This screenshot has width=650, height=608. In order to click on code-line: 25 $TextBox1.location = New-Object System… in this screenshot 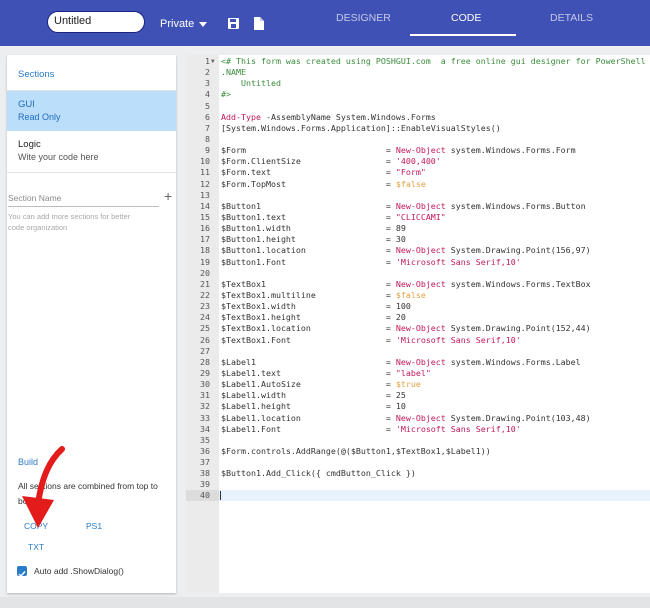, I will do `click(418, 328)`.